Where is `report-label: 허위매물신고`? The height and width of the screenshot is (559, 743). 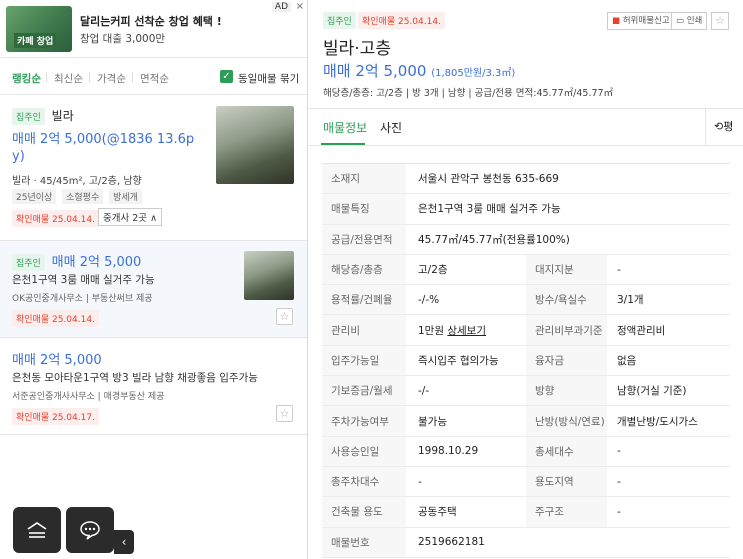 report-label: 허위매물신고 is located at coordinates (646, 21).